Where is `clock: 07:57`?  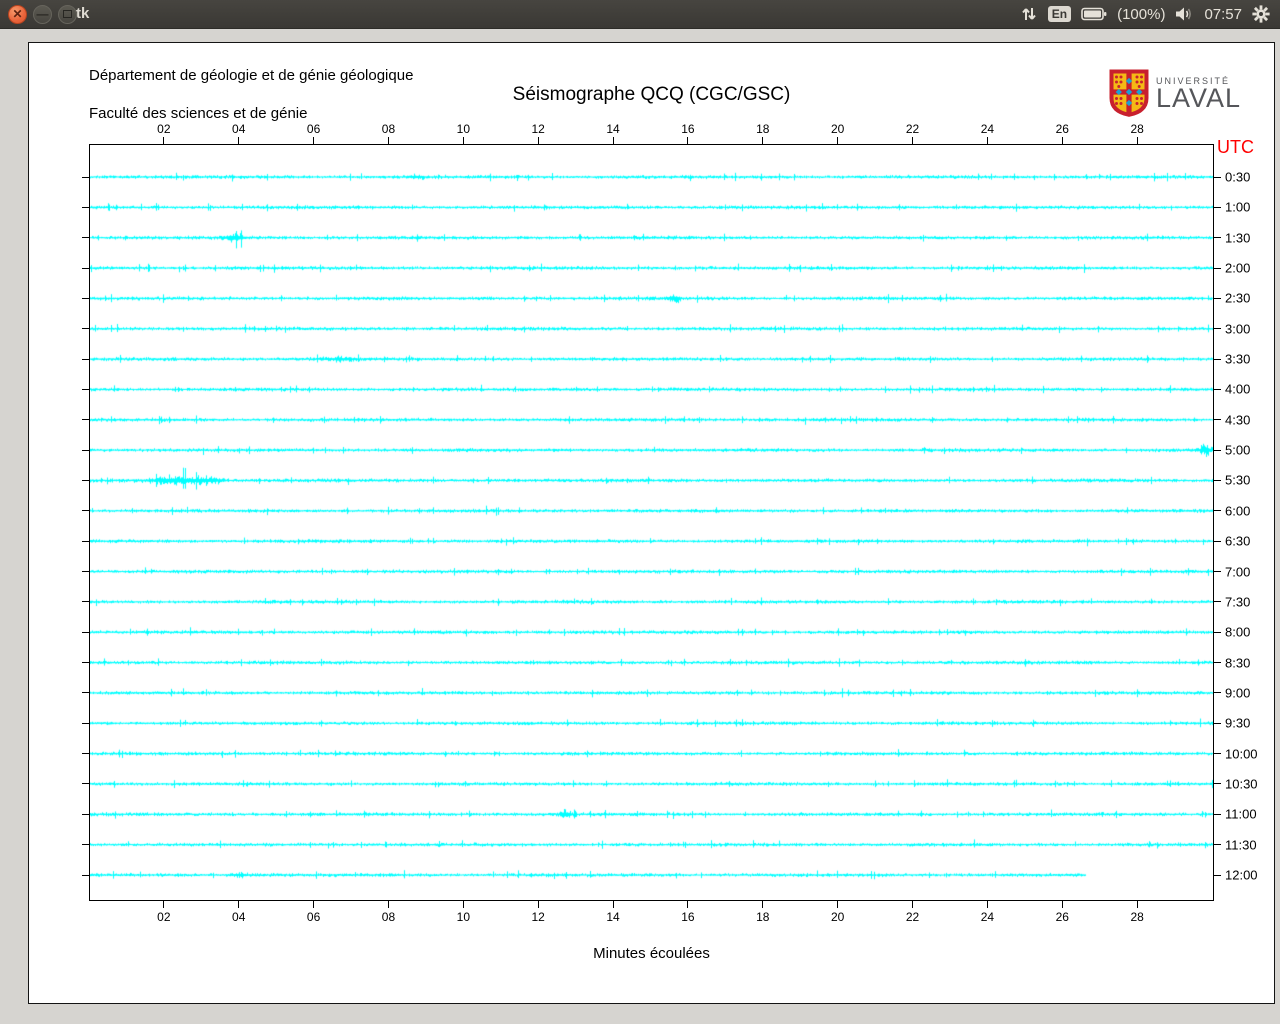
clock: 07:57 is located at coordinates (1223, 14).